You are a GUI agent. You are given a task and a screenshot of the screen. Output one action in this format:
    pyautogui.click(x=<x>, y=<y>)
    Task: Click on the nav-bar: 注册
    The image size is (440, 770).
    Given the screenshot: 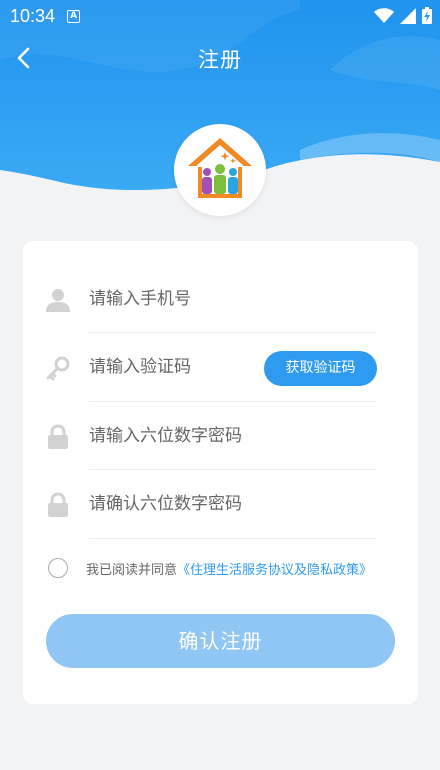 What is the action you would take?
    pyautogui.click(x=220, y=58)
    